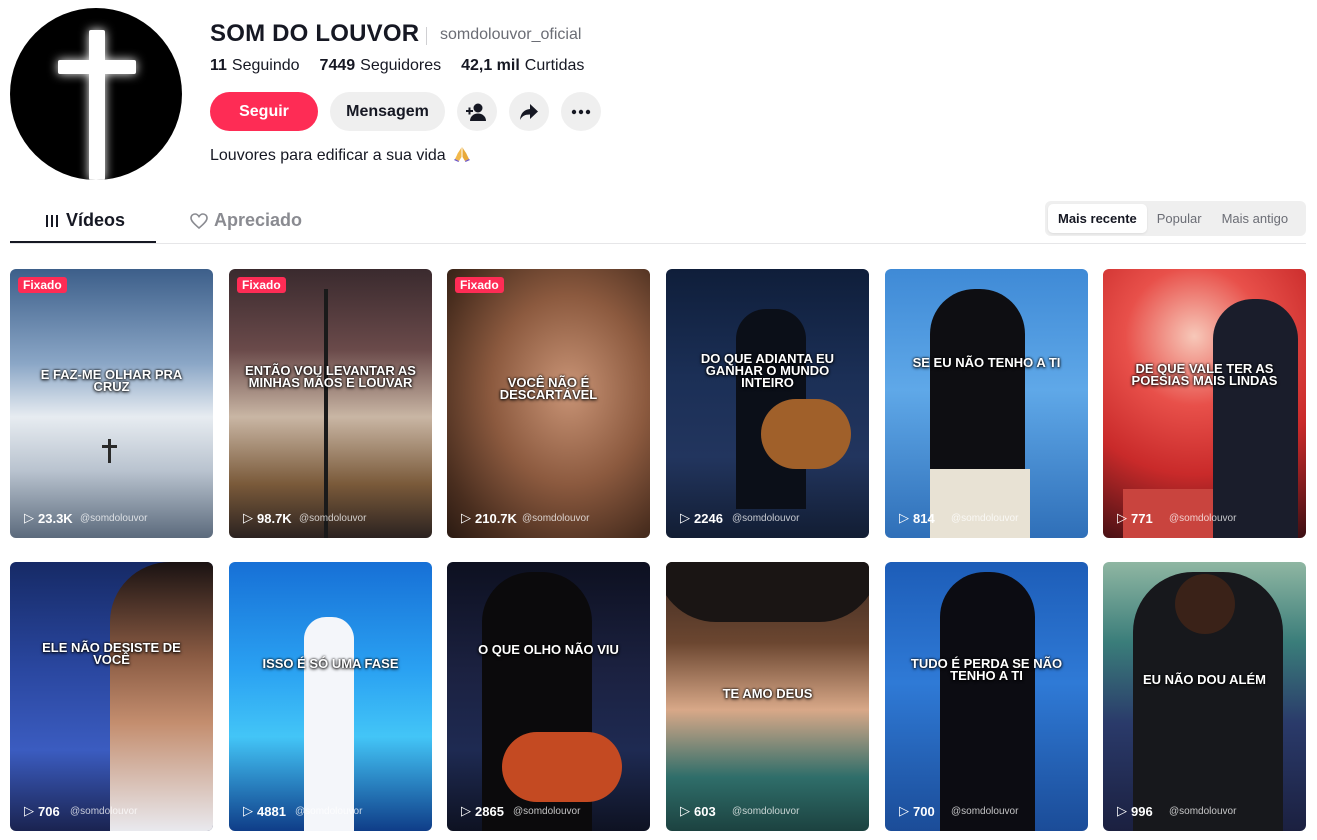 The width and height of the screenshot is (1317, 840). Describe the element at coordinates (111, 380) in the screenshot. I see `video-caption: E FAZ-ME OLHAR PRA CRUZ` at that location.